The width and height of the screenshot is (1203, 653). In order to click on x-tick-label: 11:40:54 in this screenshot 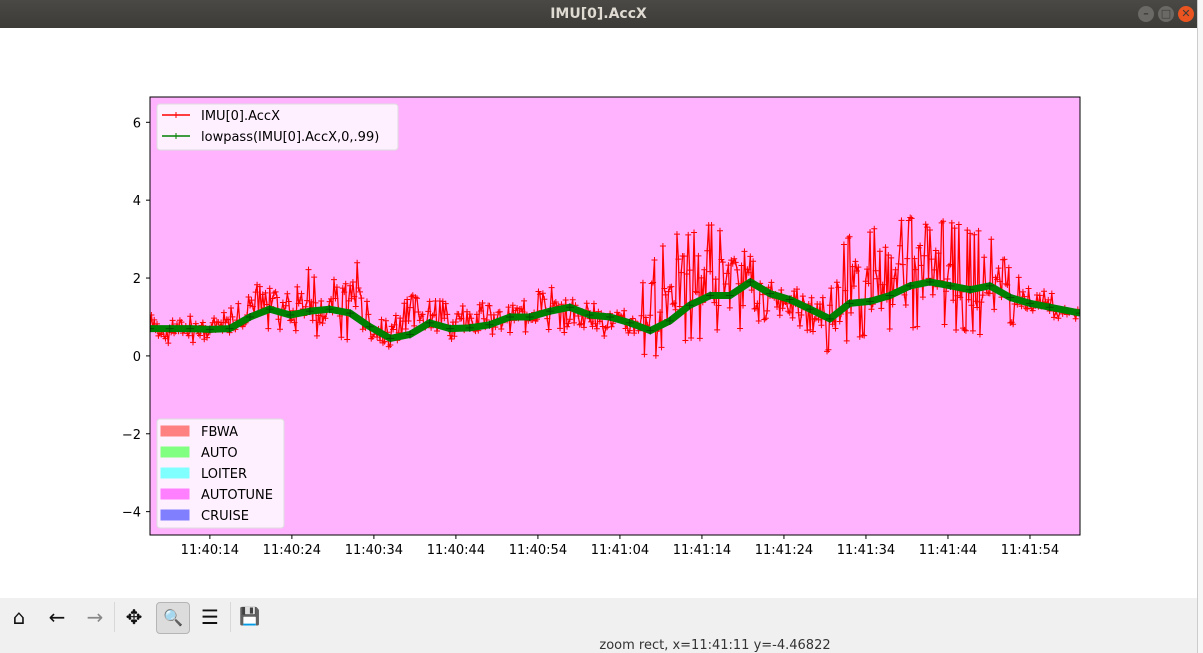, I will do `click(538, 550)`.